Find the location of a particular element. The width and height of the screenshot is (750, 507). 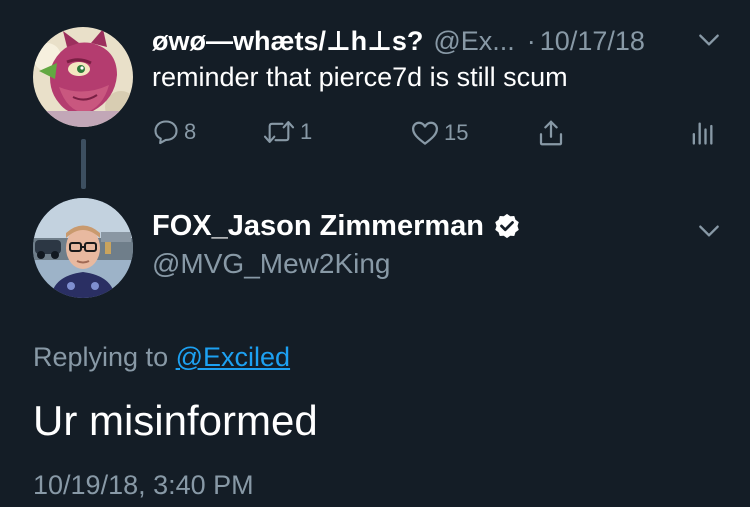

verified-badge-icon is located at coordinates (507, 225).